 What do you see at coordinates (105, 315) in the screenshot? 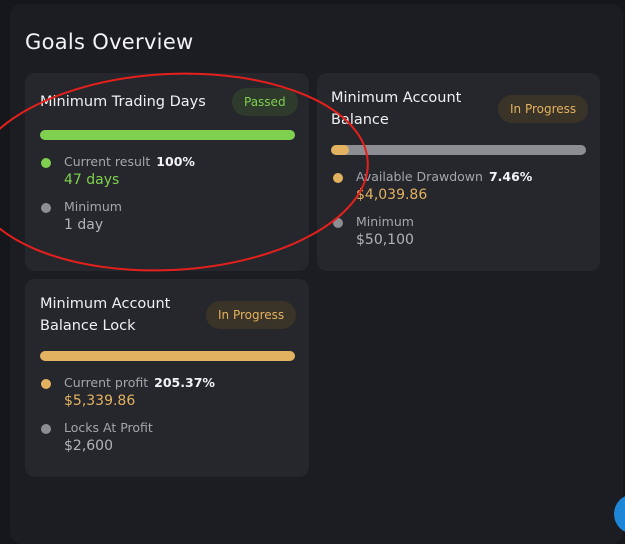
I see `card-title: Minimum Account Balance Lock` at bounding box center [105, 315].